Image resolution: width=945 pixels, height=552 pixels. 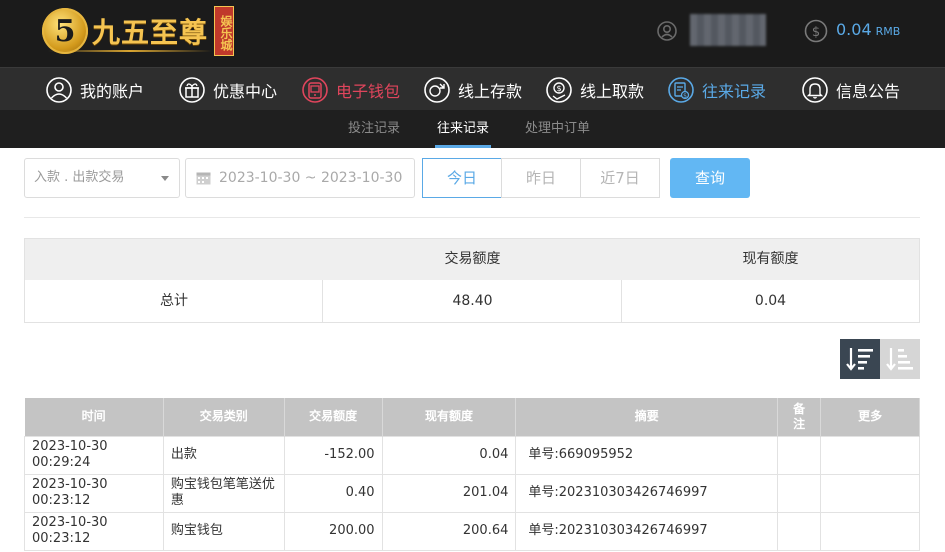 I want to click on nav-item-records: $ 往来记录, so click(x=716, y=89).